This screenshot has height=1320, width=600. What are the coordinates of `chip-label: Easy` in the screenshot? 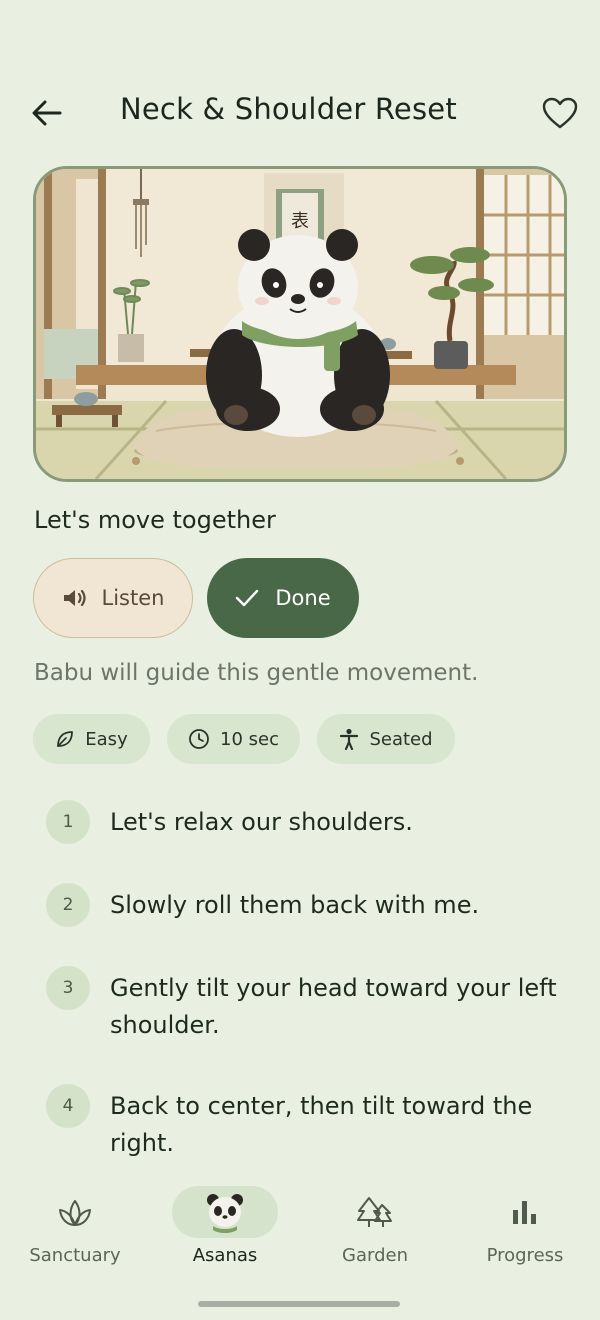 It's located at (106, 739).